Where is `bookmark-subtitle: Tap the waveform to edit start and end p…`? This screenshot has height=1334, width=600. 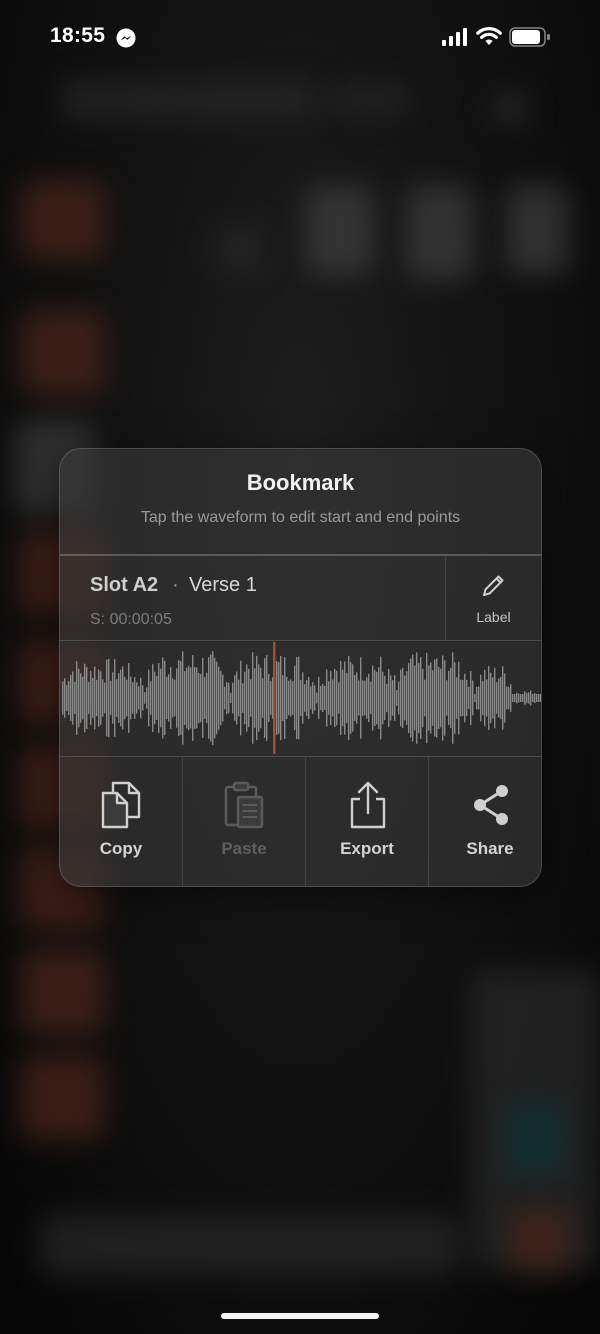
bookmark-subtitle: Tap the waveform to edit start and end p… is located at coordinates (300, 517).